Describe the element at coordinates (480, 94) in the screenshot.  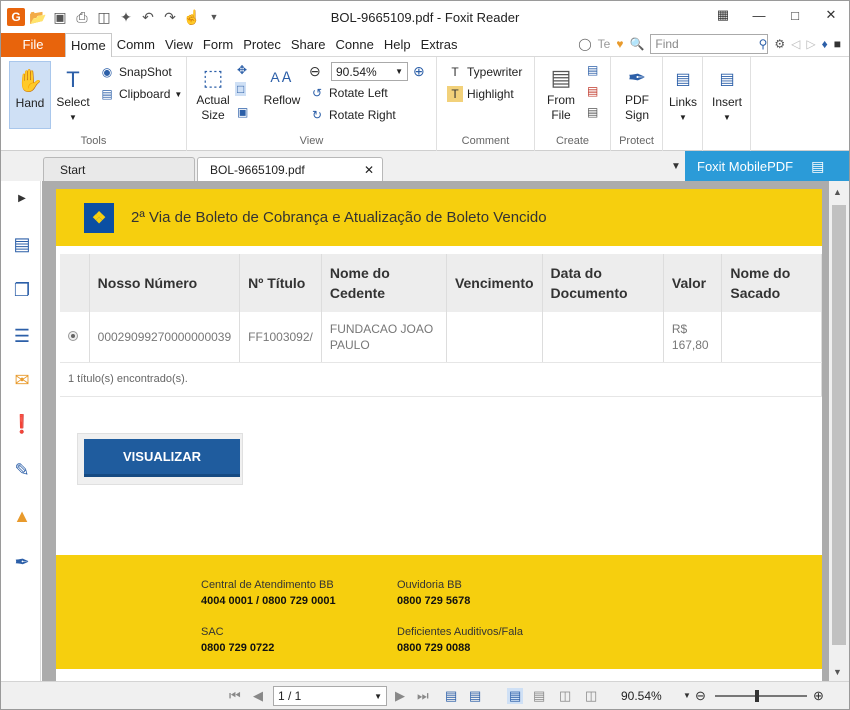
I see `highlight-button: T Highlight` at that location.